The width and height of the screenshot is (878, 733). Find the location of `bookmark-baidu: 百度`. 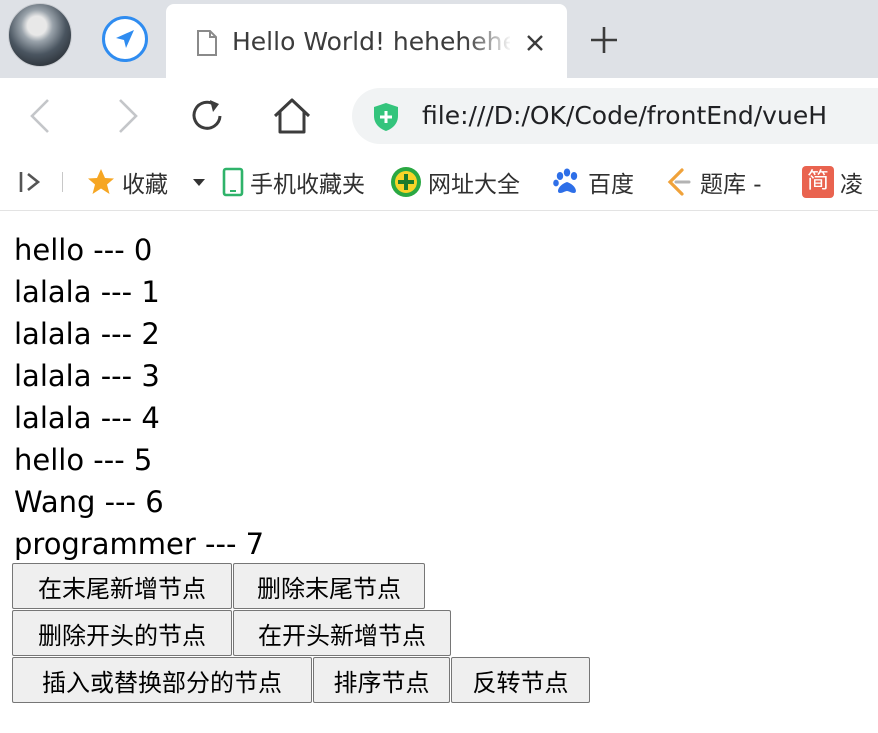

bookmark-baidu: 百度 is located at coordinates (593, 182).